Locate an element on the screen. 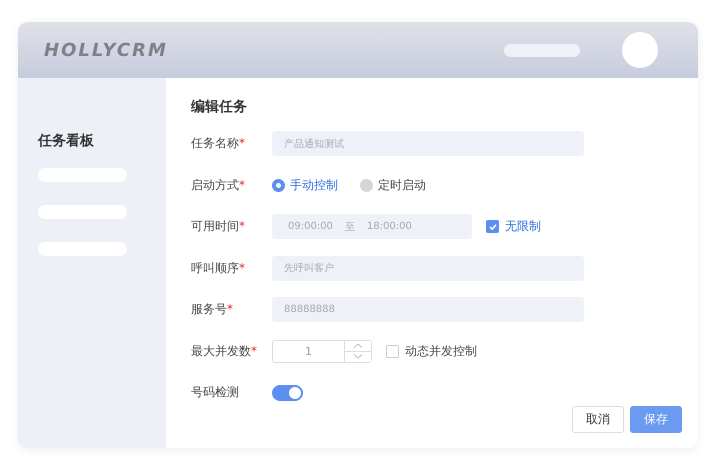 This screenshot has height=468, width=720. chevron-up-icon is located at coordinates (358, 345).